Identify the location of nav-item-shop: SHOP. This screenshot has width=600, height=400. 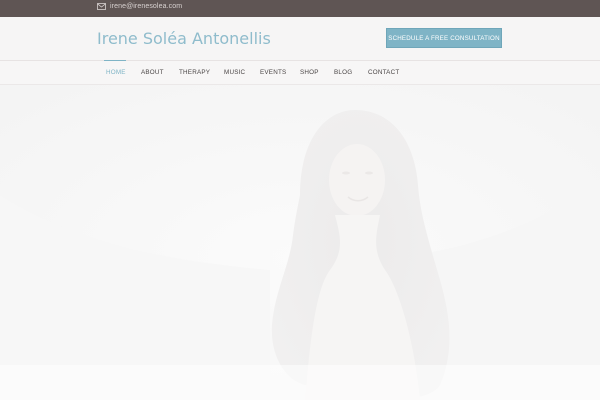
(309, 72).